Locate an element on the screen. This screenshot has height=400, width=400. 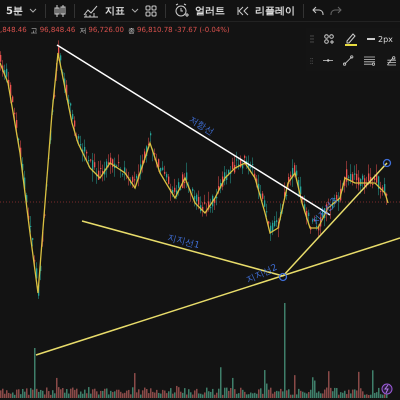
nodes-icon is located at coordinates (329, 39).